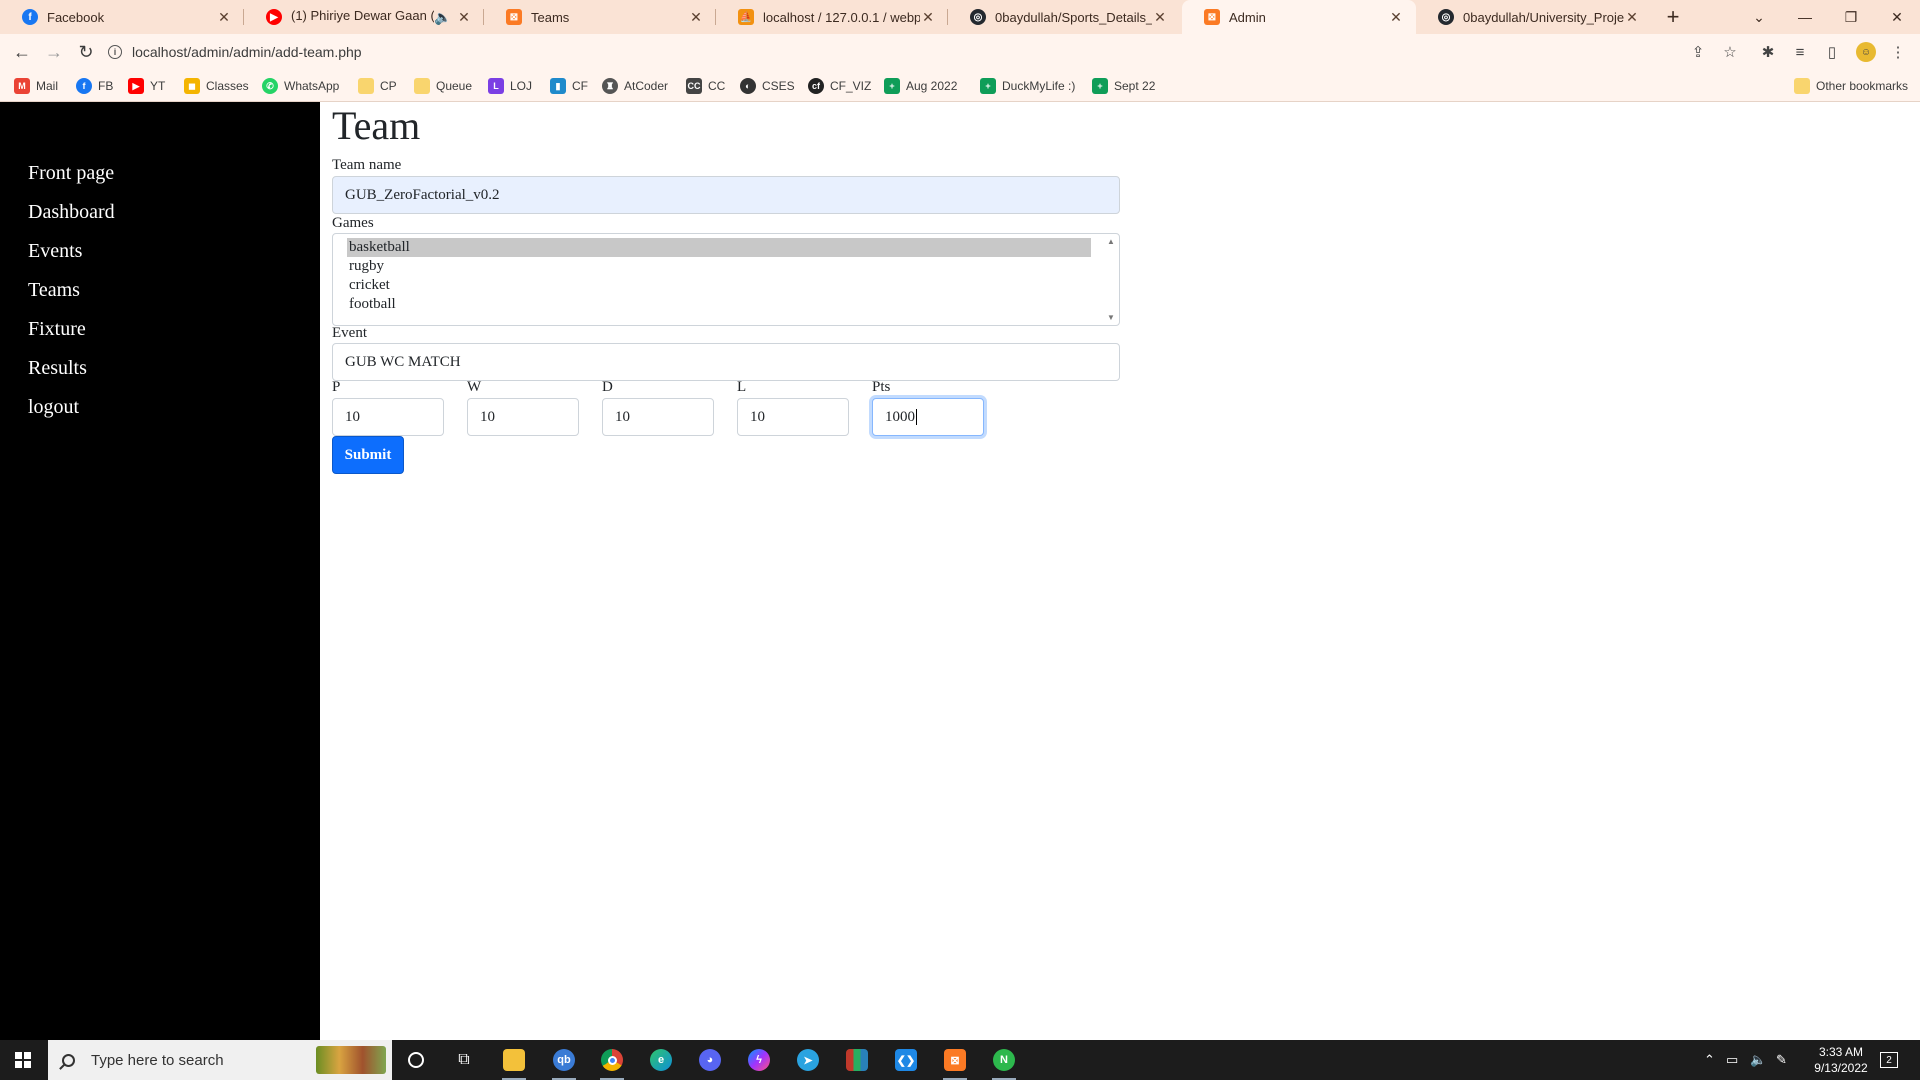 This screenshot has width=1920, height=1080. What do you see at coordinates (920, 86) in the screenshot?
I see `bookmark-aug-2022: + Aug 2022` at bounding box center [920, 86].